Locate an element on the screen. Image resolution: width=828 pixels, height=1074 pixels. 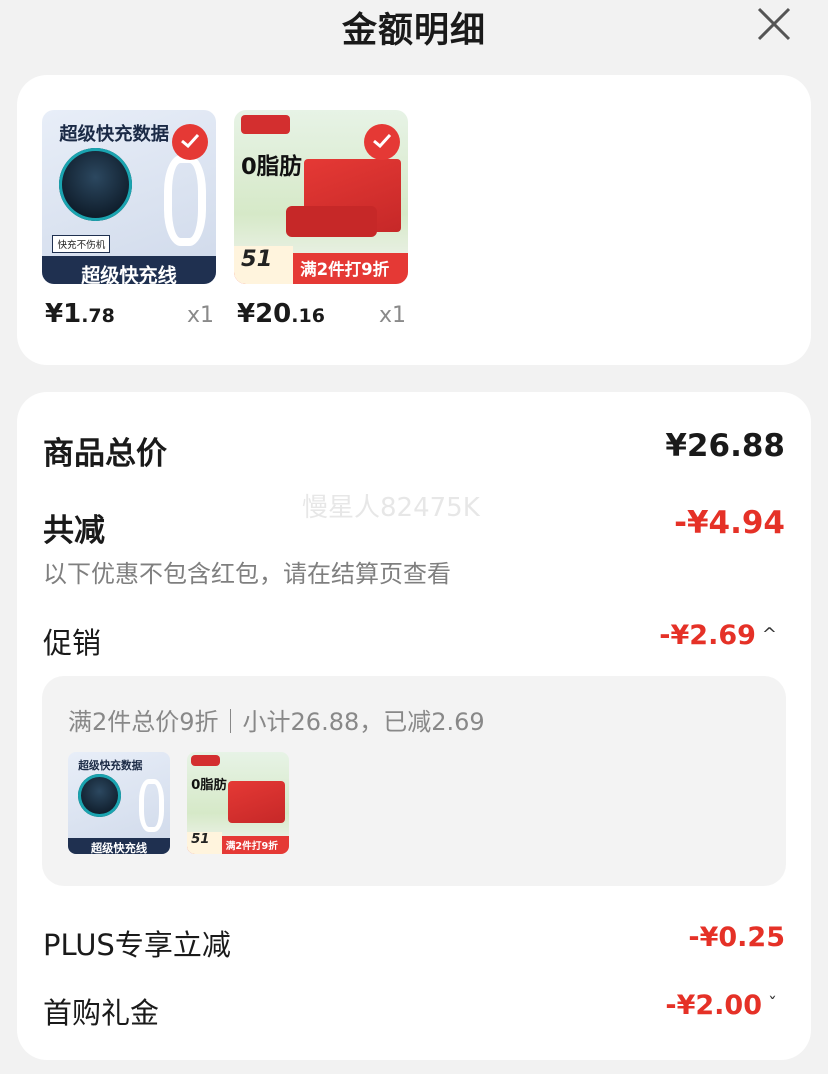
plus-value: -¥0.25 is located at coordinates (736, 937).